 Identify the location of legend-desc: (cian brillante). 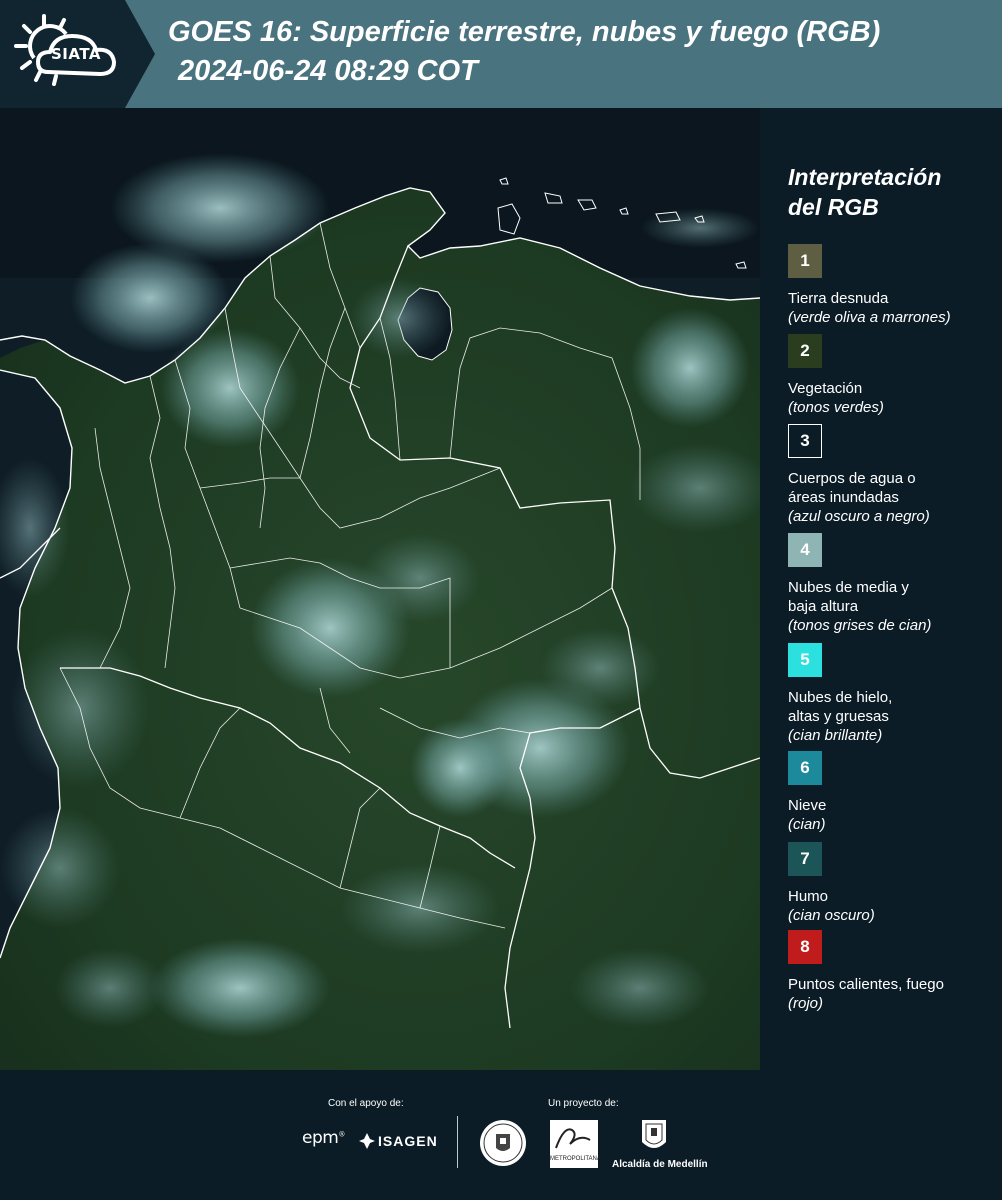
(835, 735).